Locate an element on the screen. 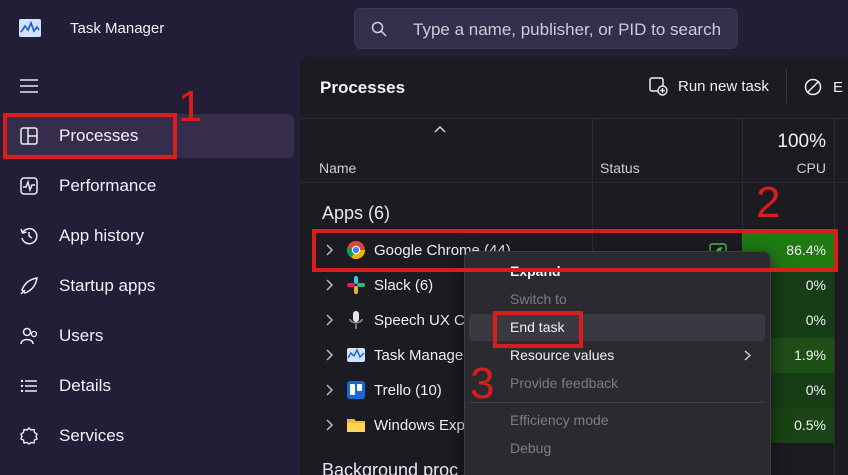  run-task-icon is located at coordinates (658, 86).